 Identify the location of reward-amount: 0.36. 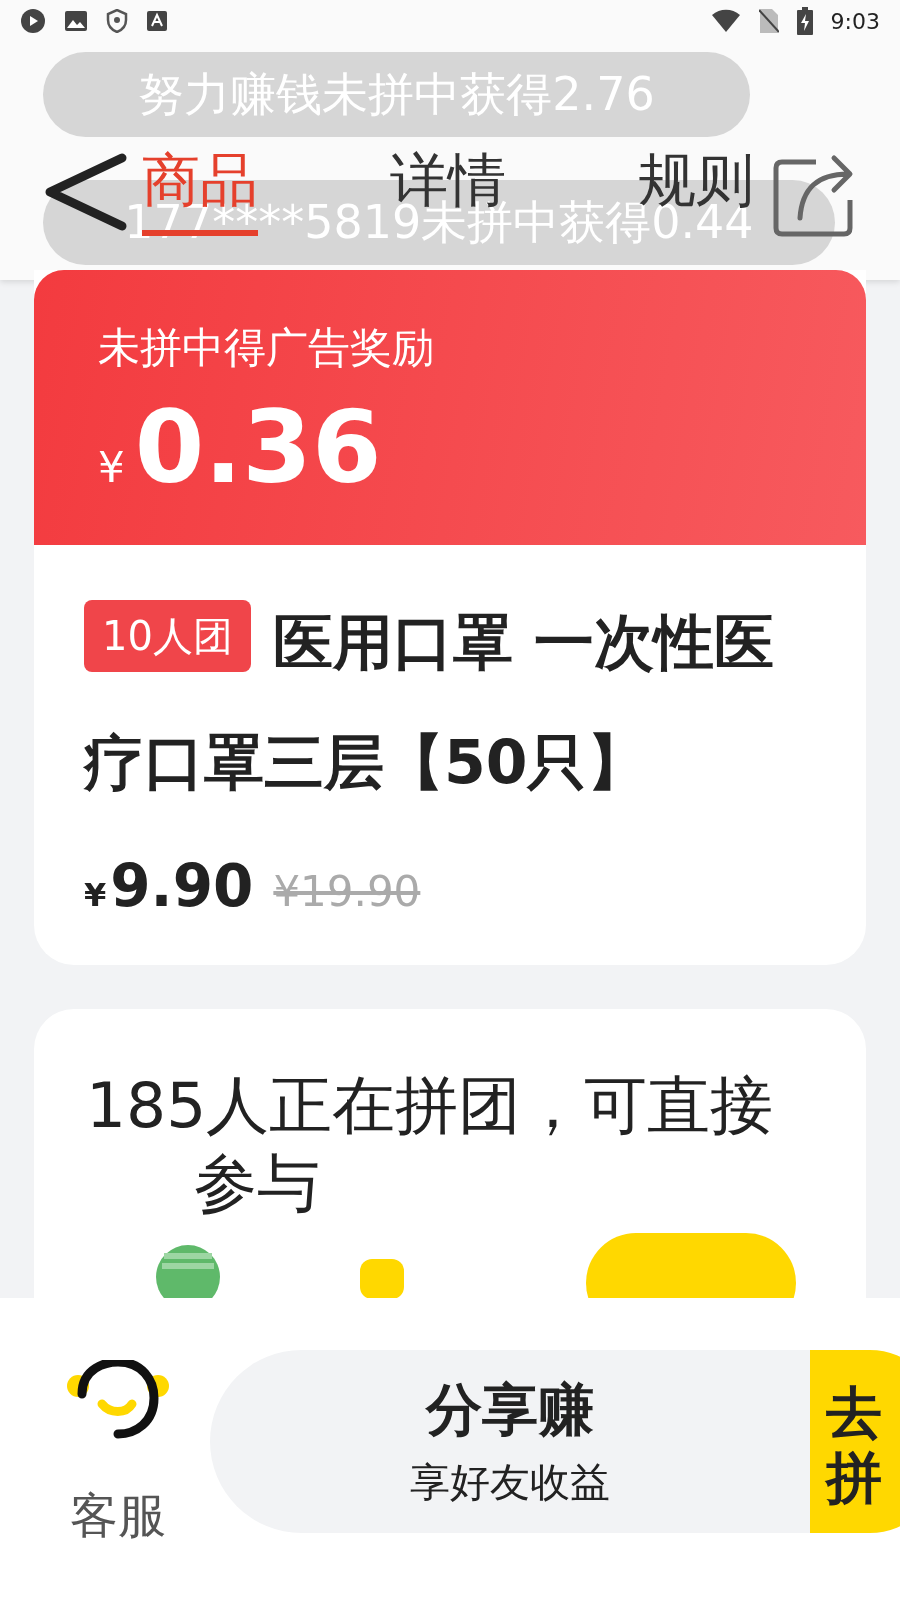
(258, 448).